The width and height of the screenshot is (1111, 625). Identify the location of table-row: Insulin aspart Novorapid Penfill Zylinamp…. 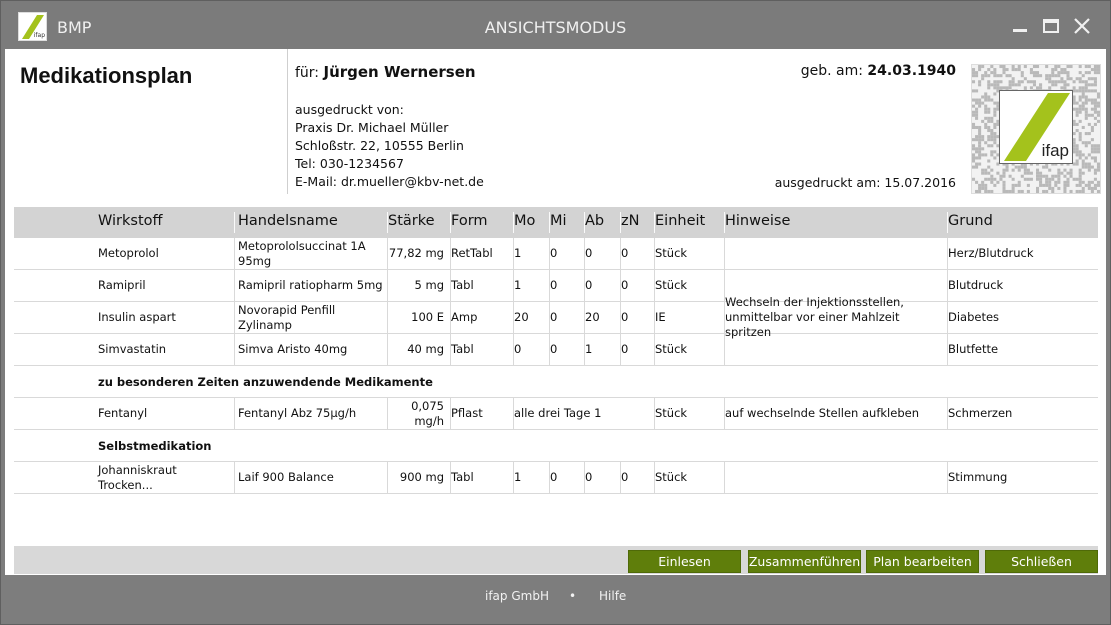
(556, 317).